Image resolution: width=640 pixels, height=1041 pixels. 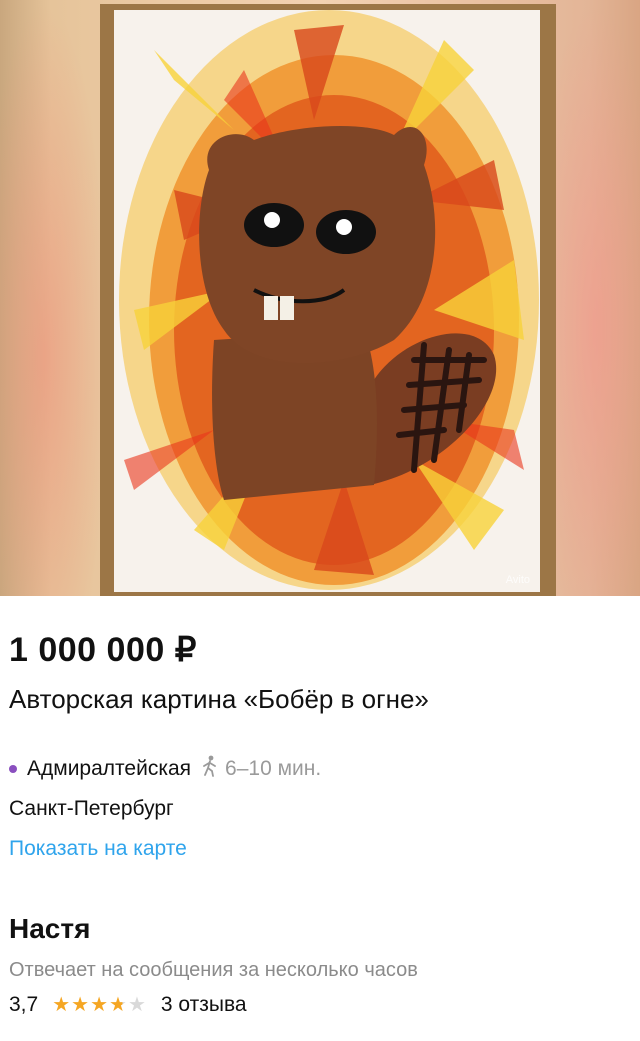 What do you see at coordinates (109, 768) in the screenshot?
I see `metro-station: Адмиралтейская` at bounding box center [109, 768].